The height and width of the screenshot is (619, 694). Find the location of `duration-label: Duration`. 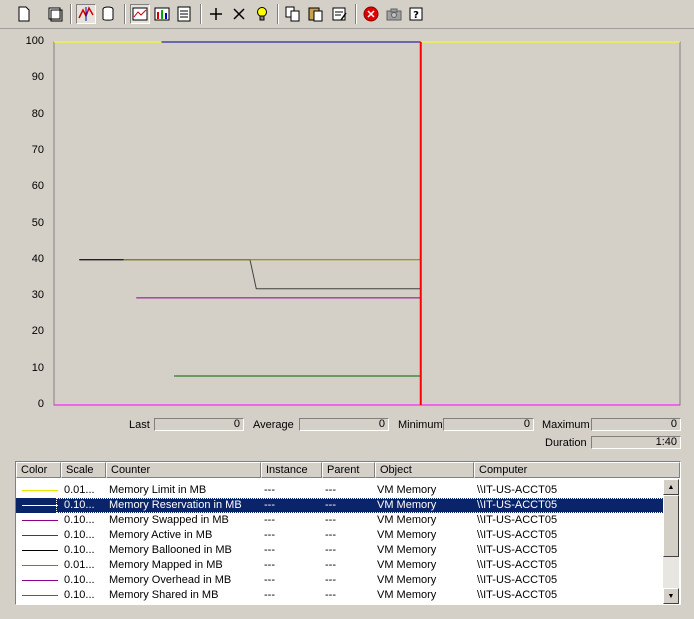

duration-label: Duration is located at coordinates (566, 443).